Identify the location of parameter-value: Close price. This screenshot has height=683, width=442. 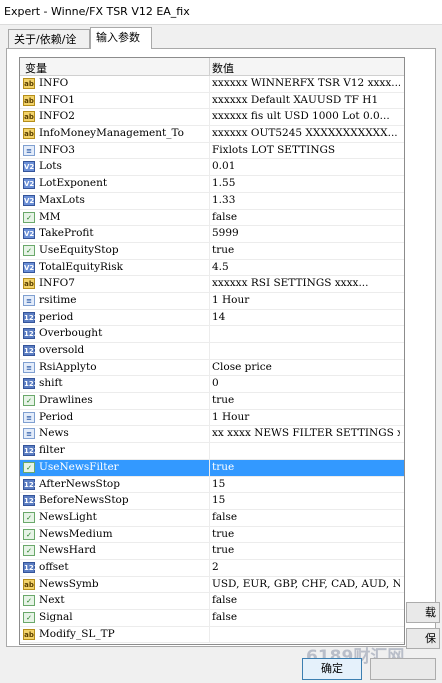
(306, 367).